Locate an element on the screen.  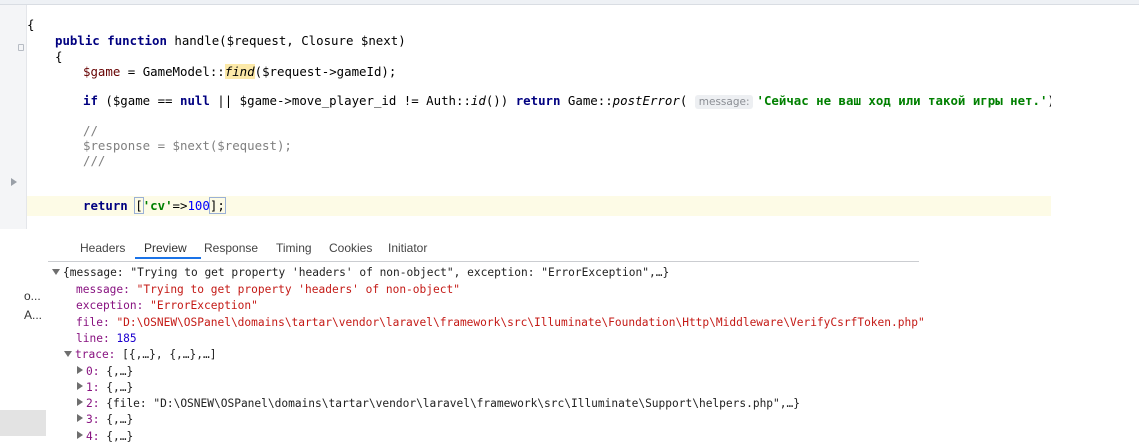
array-key-string: 'cv' is located at coordinates (157, 205).